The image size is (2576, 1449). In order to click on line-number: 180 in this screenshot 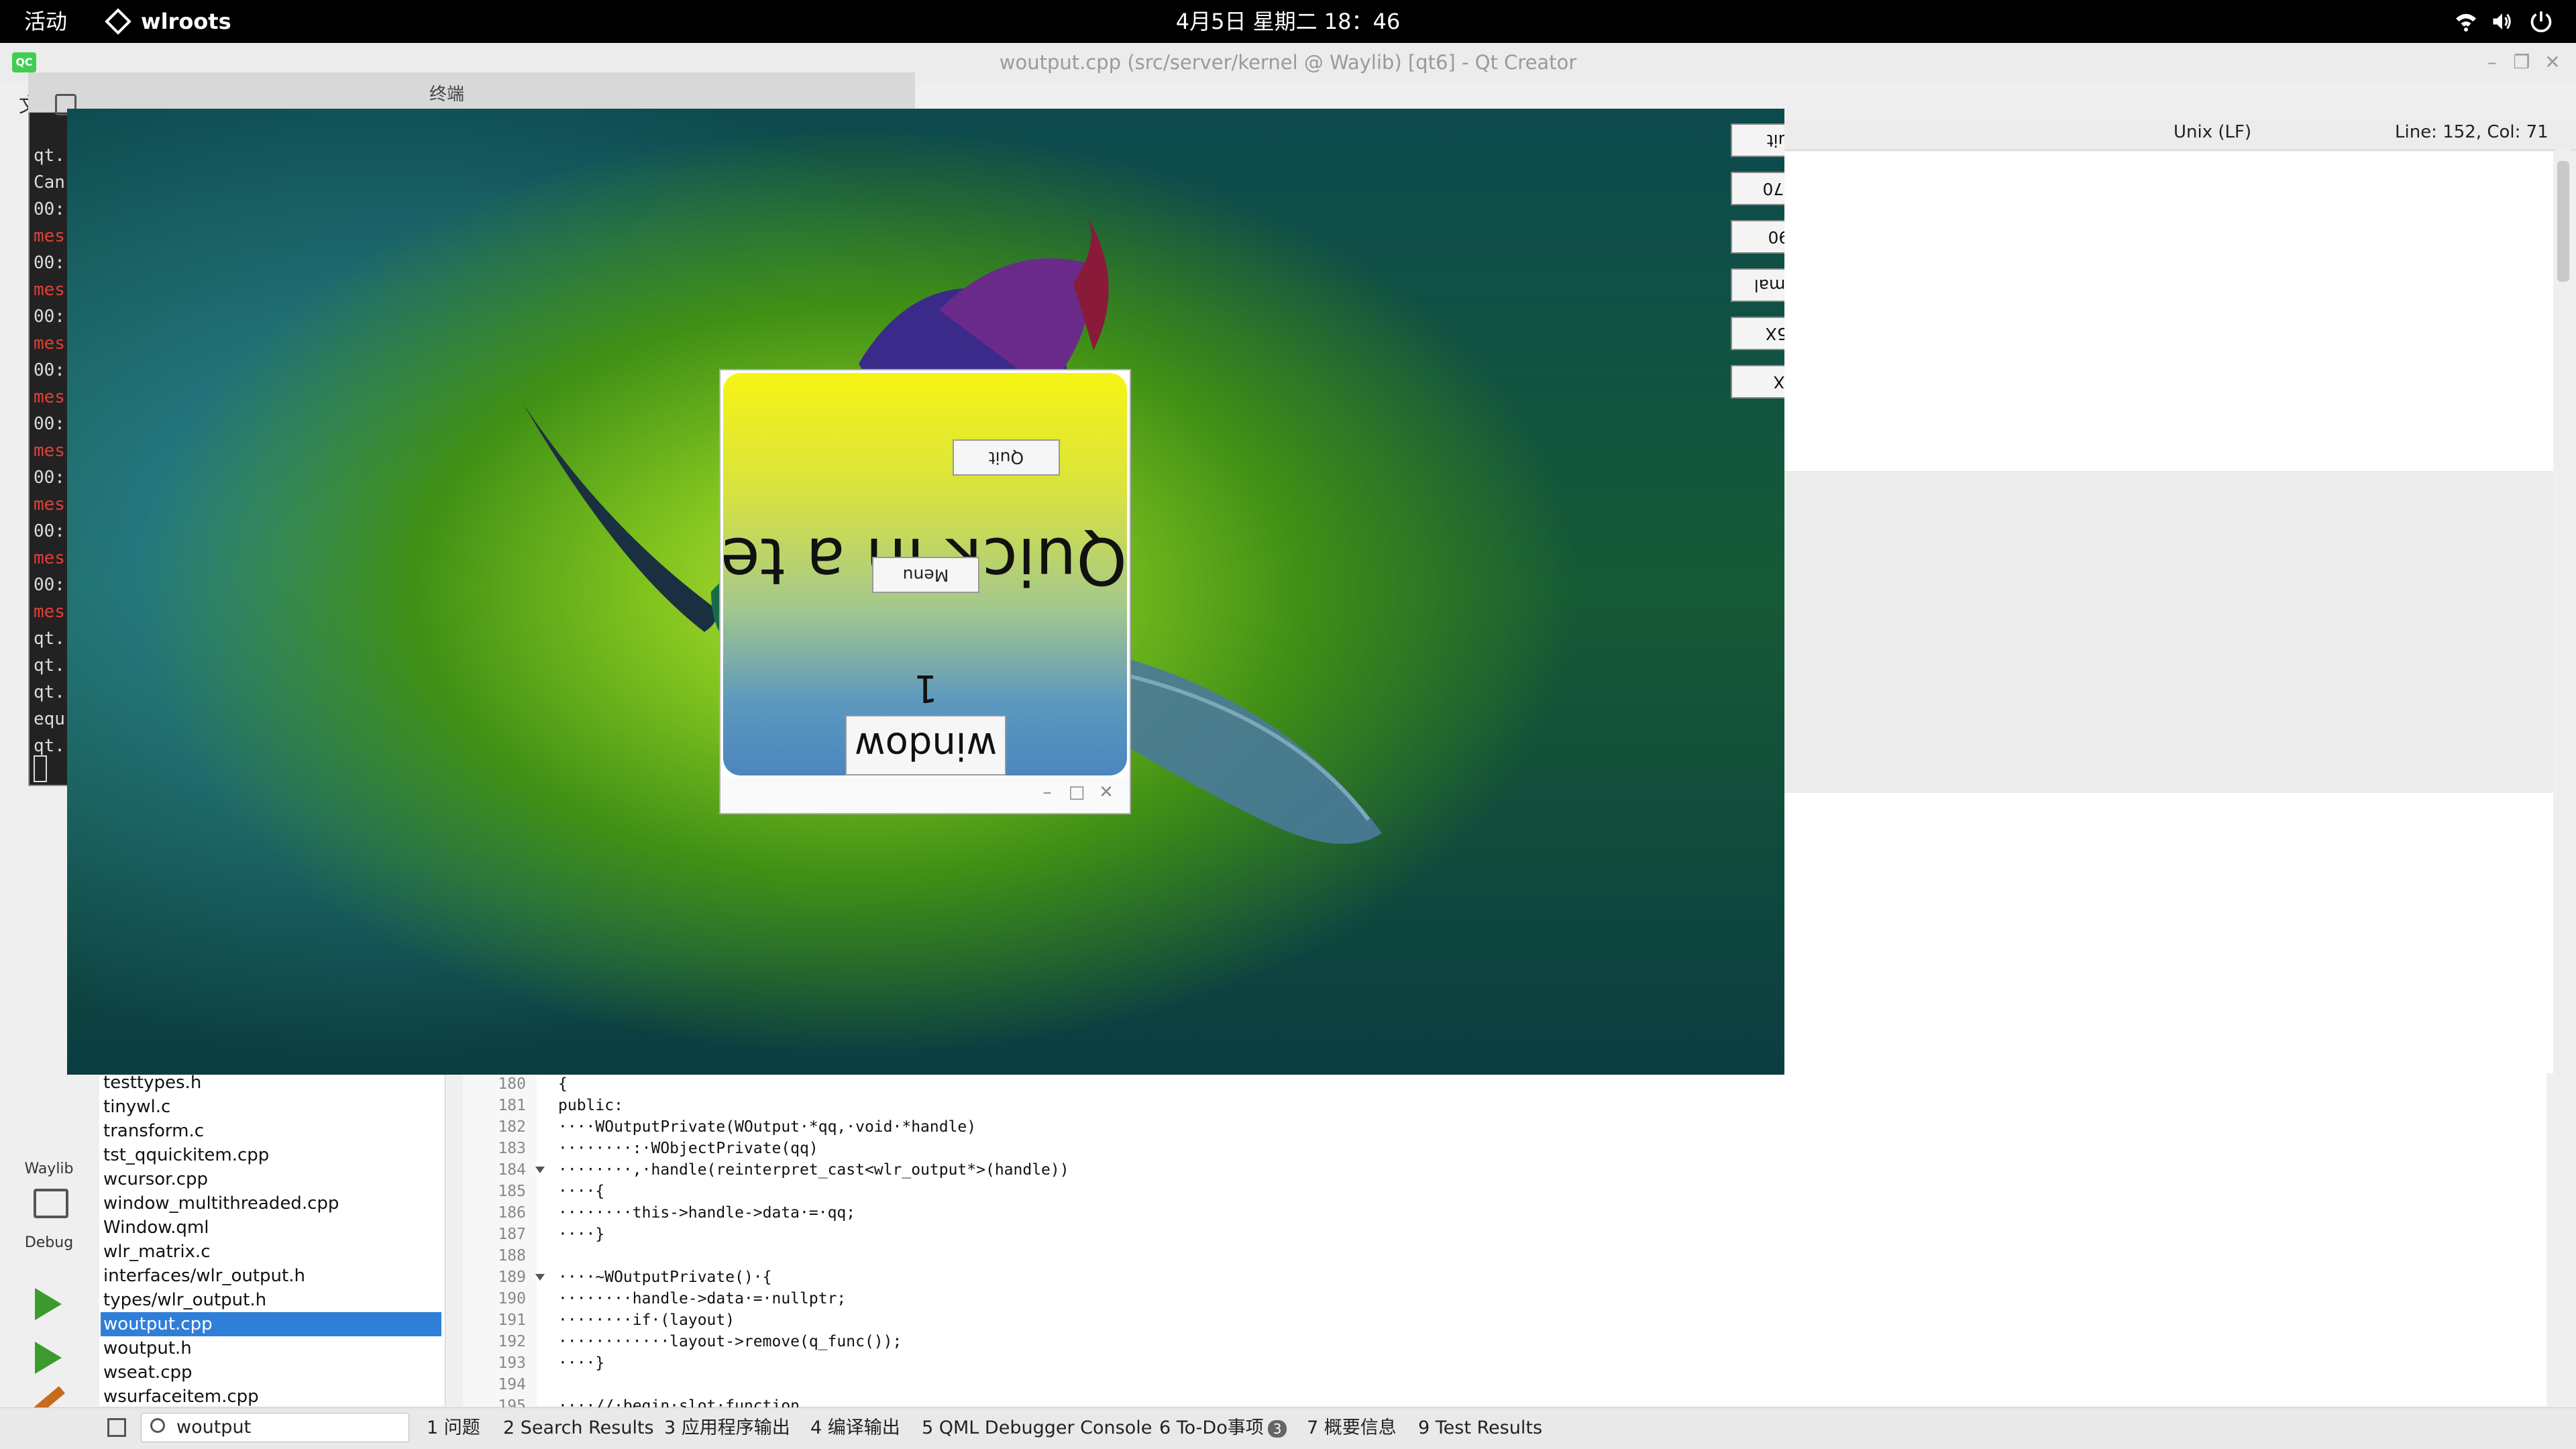, I will do `click(512, 1084)`.